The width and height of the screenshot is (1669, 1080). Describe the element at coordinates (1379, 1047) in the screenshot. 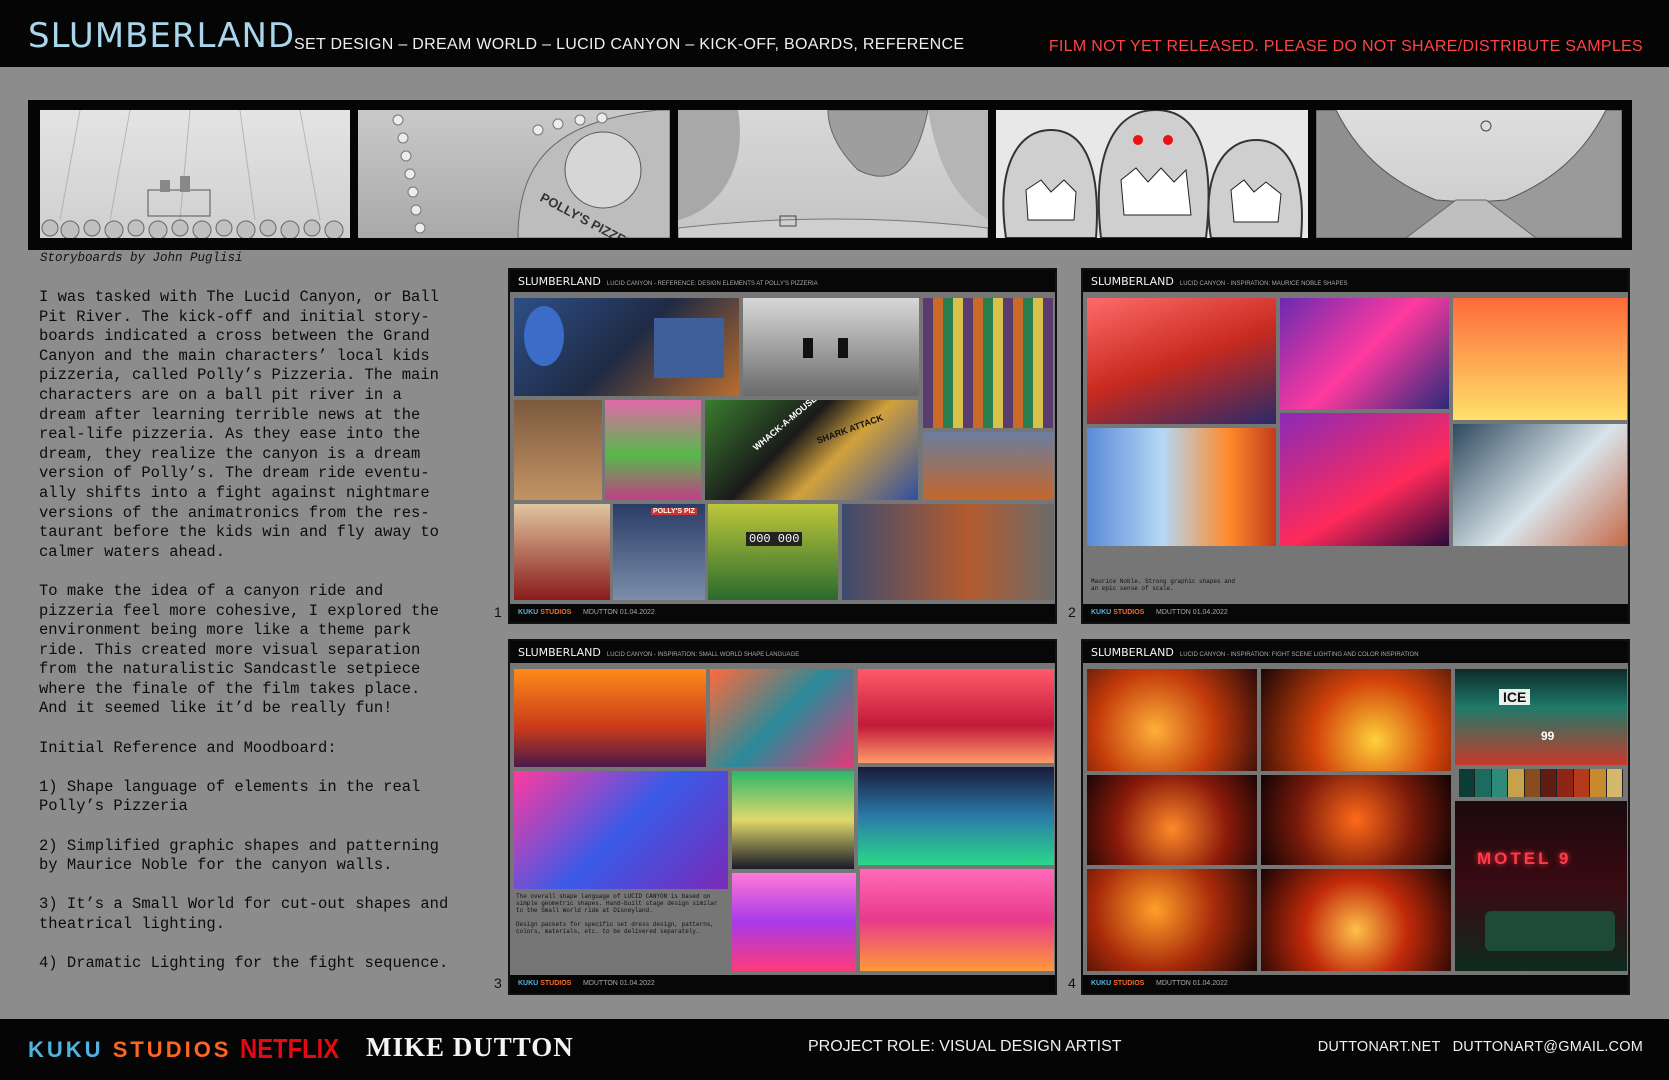

I see `website-link: DUTTONART.NET` at that location.